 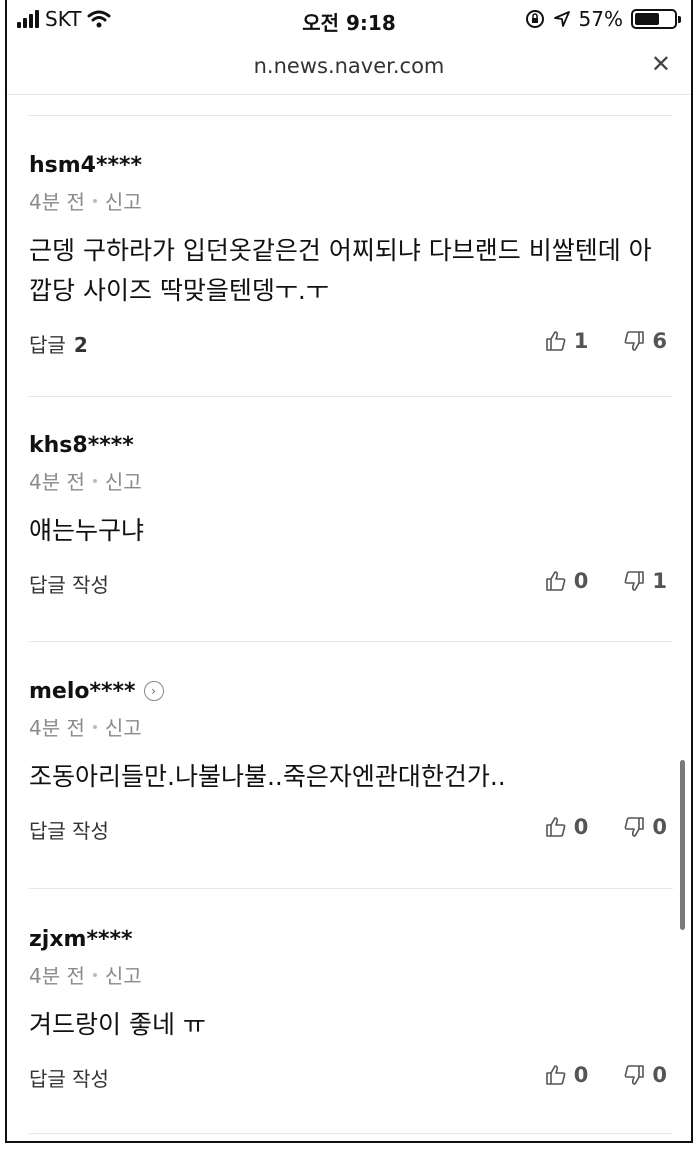 I want to click on comment-text: 얘는누구냐, so click(x=87, y=530).